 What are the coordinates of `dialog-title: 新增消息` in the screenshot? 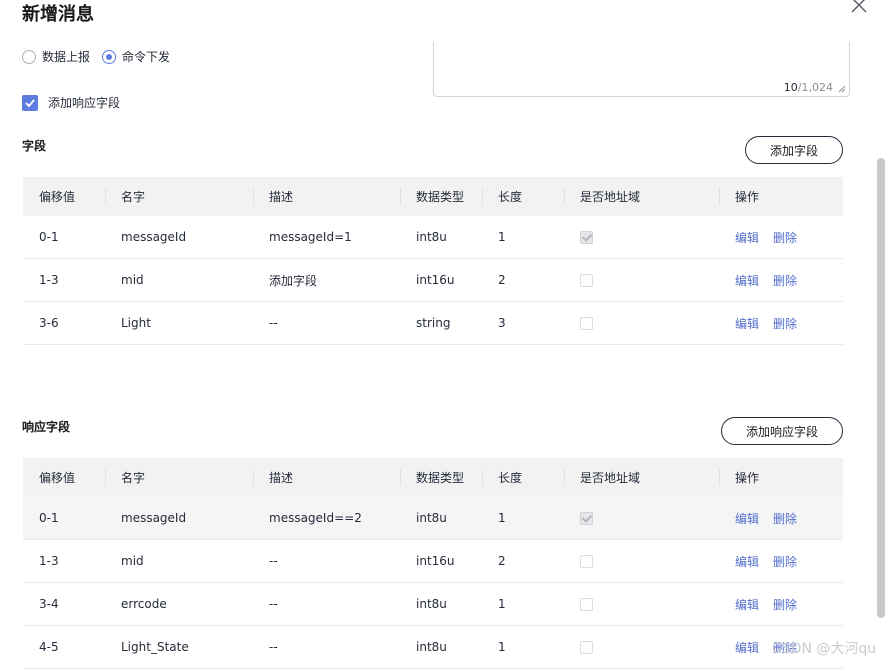 It's located at (58, 14).